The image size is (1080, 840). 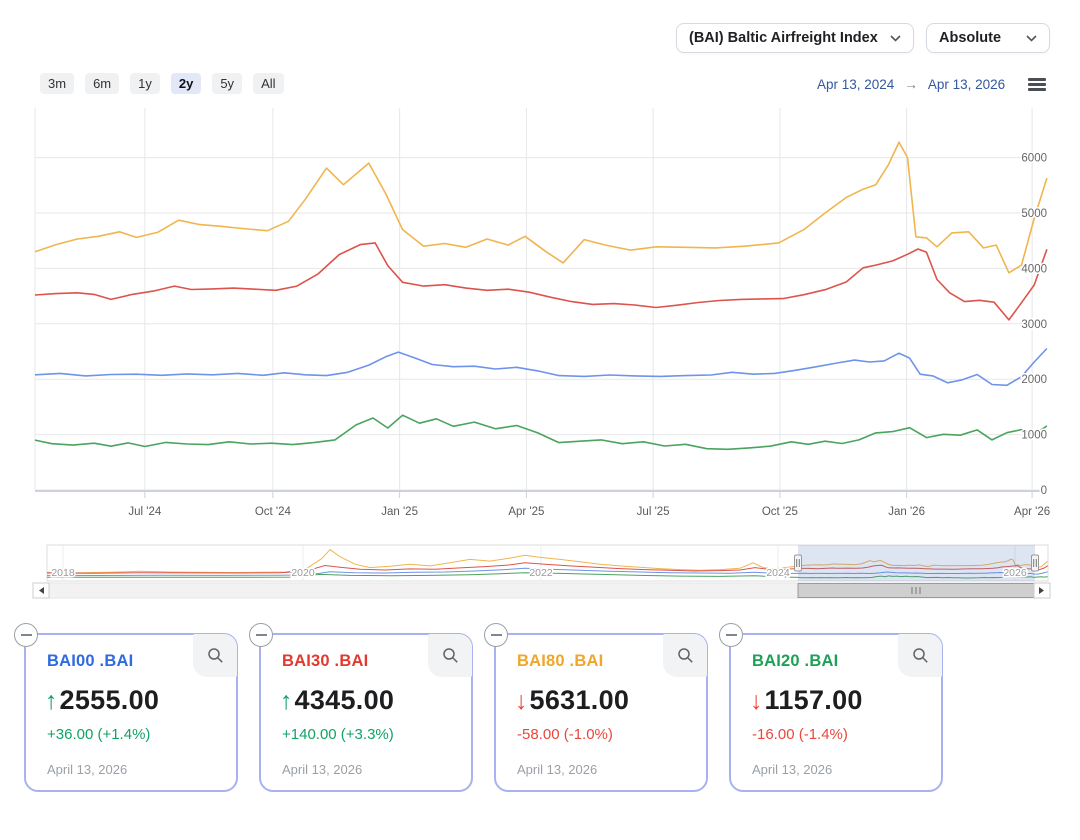 I want to click on card-value: 5631.00, so click(x=579, y=700).